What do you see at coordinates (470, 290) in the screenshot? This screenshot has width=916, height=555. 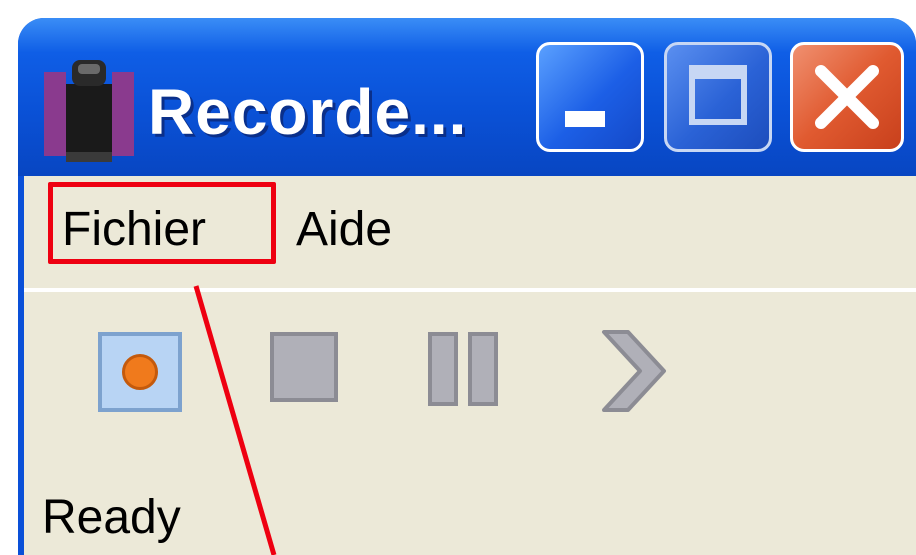 I see `menu-separator` at bounding box center [470, 290].